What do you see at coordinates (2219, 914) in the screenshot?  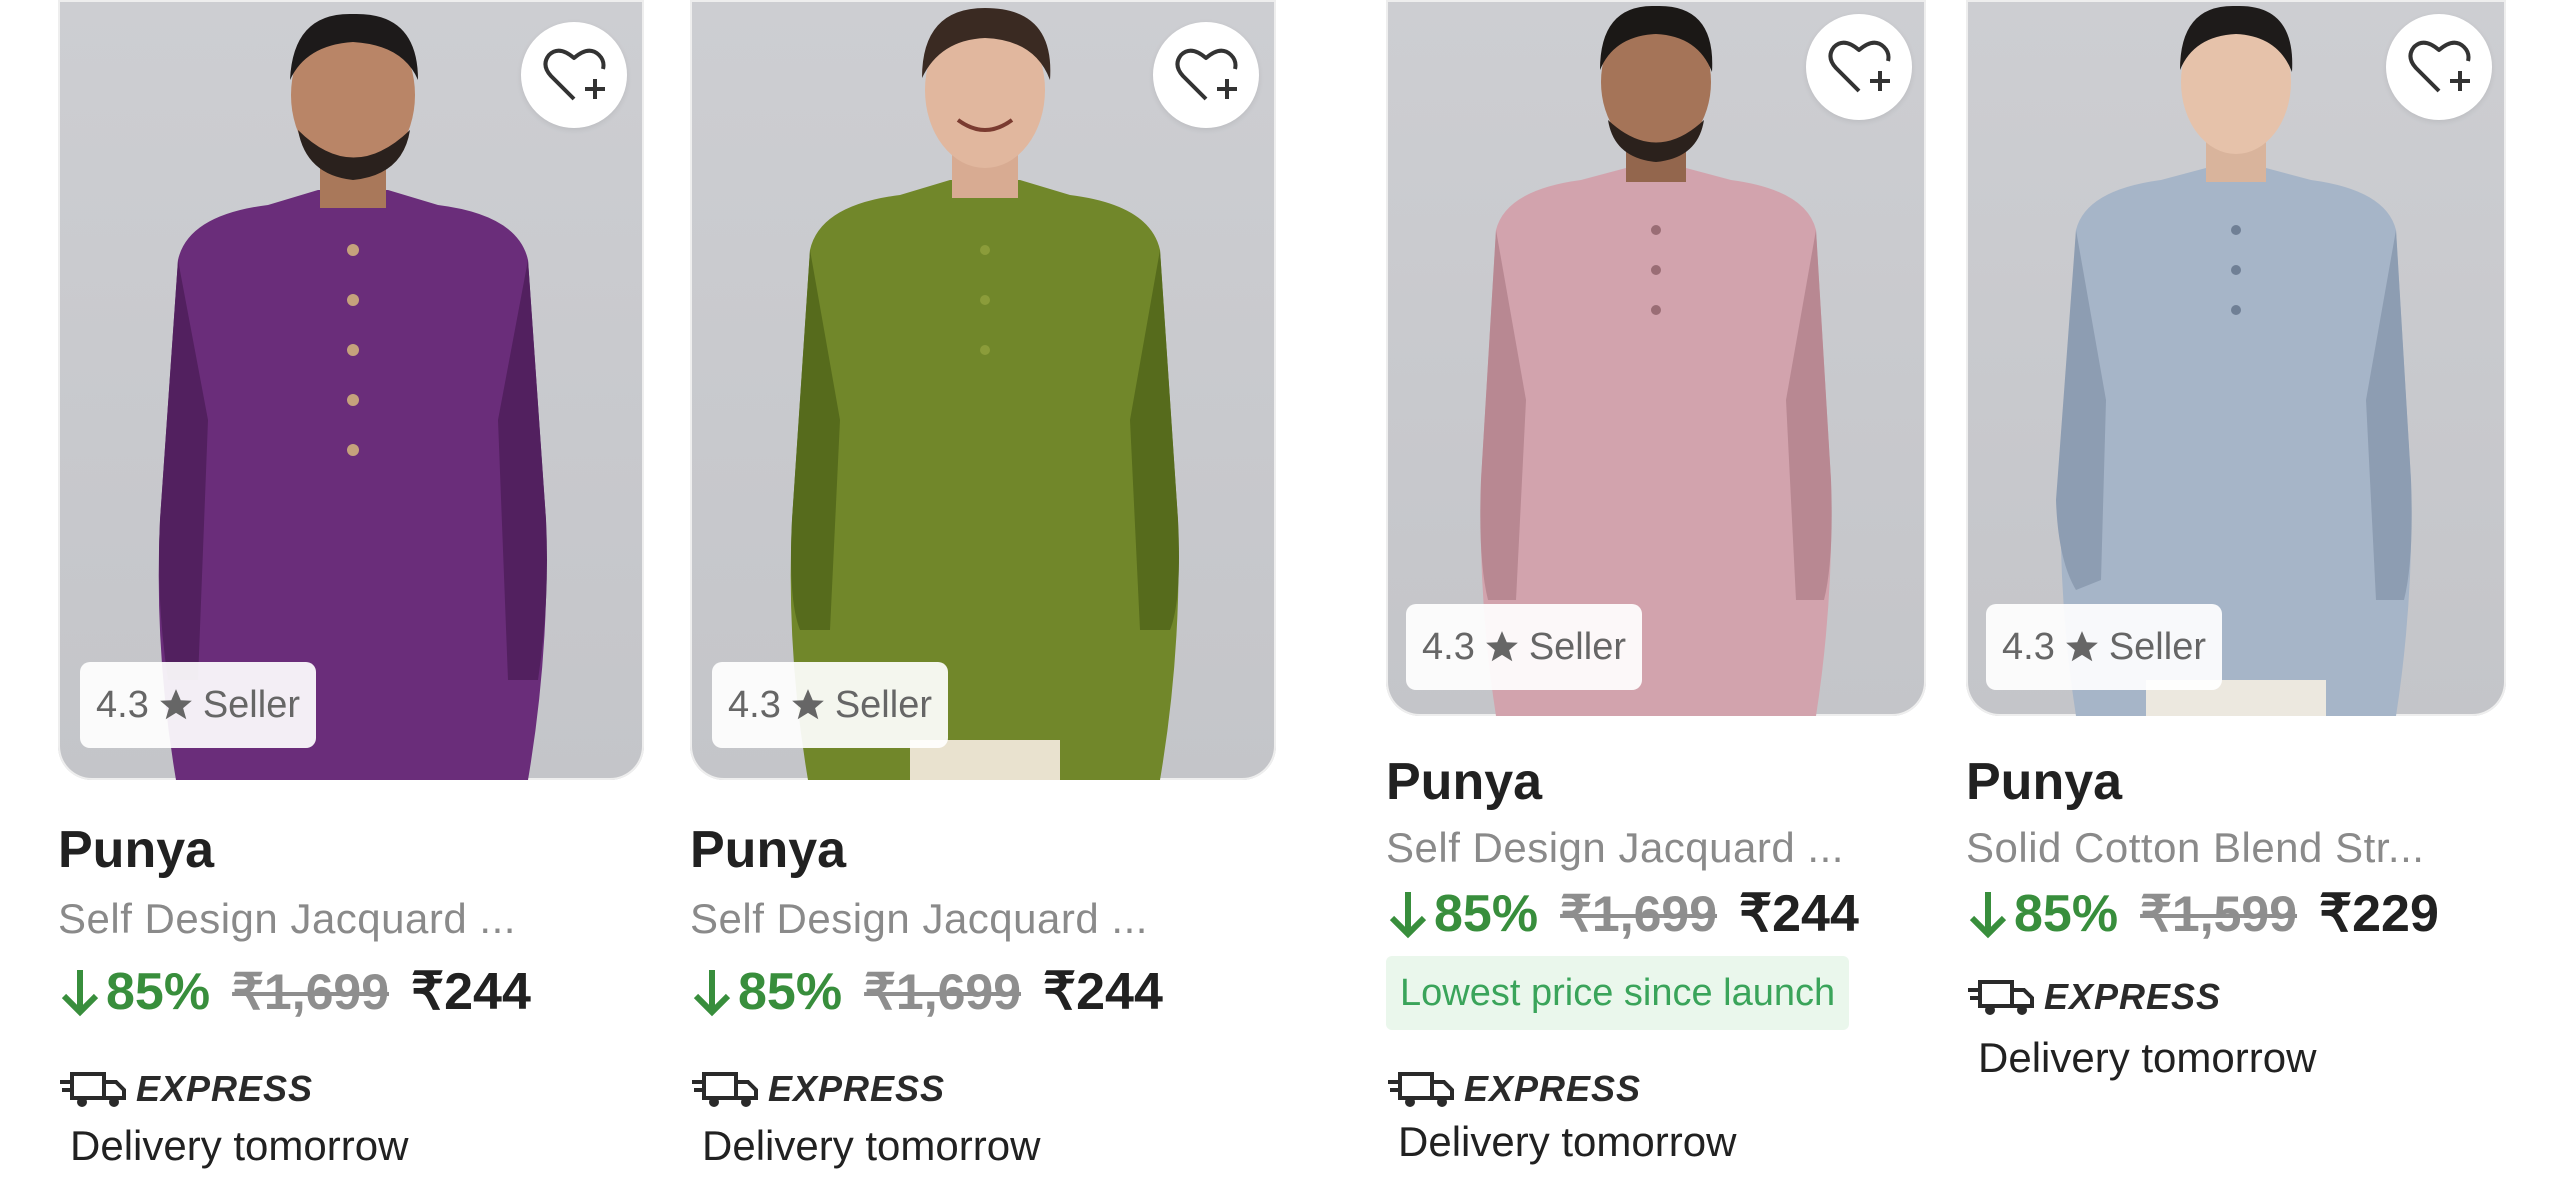 I see `original-price: ₹1,599` at bounding box center [2219, 914].